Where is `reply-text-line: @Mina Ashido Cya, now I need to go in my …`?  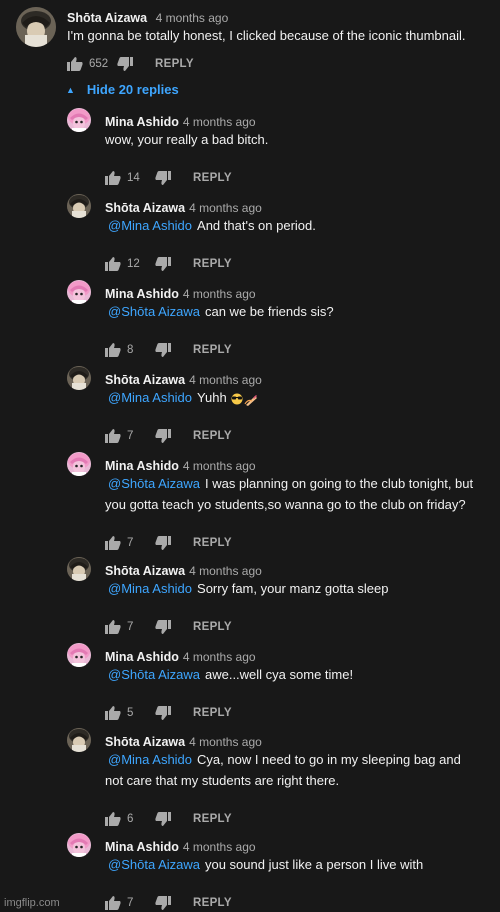 reply-text-line: @Mina Ashido Cya, now I need to go in my … is located at coordinates (284, 760).